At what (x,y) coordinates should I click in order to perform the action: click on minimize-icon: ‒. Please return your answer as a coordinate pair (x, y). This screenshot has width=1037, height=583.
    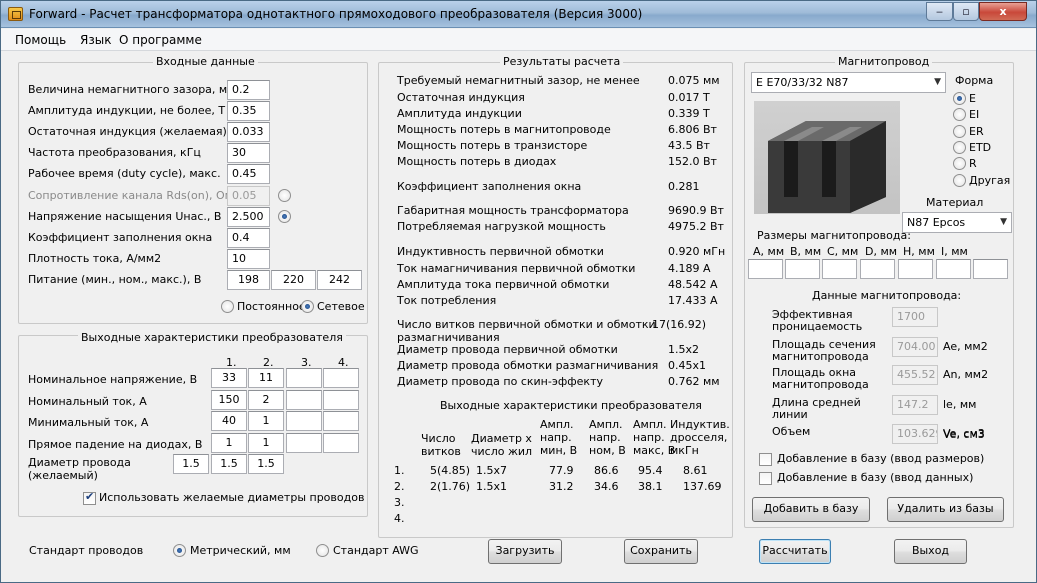
    Looking at the image, I should click on (939, 11).